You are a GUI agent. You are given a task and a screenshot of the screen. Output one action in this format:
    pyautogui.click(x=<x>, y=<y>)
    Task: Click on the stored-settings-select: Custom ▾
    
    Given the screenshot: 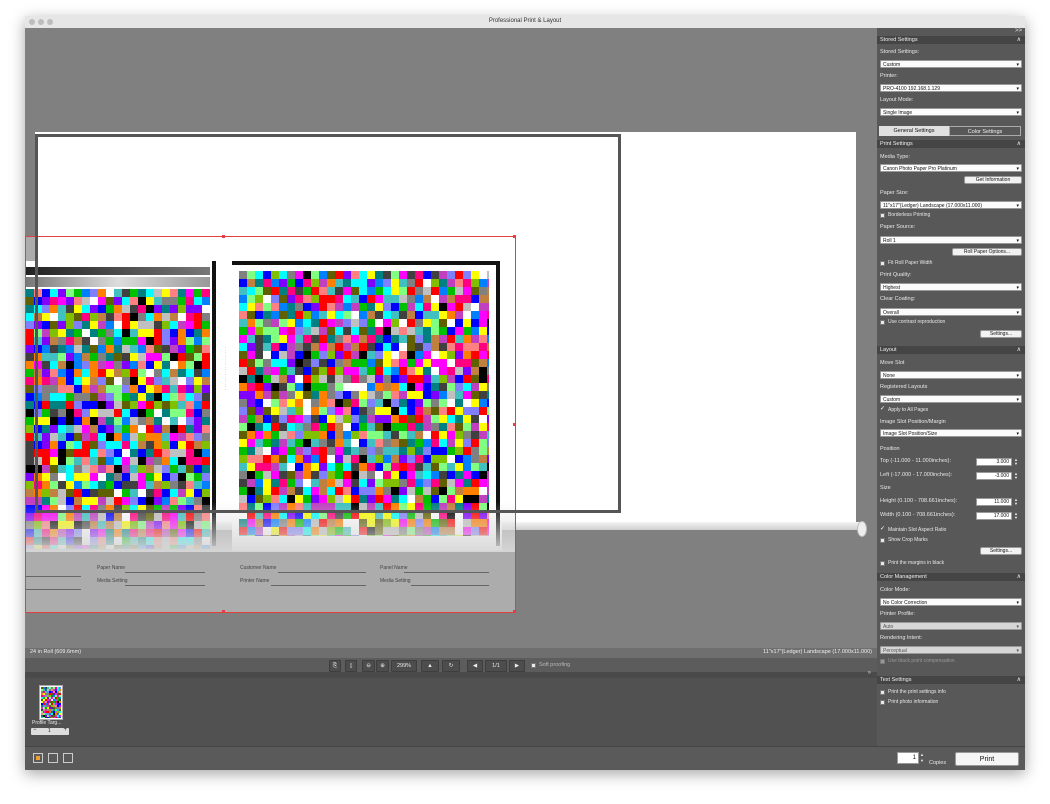 What is the action you would take?
    pyautogui.click(x=951, y=64)
    